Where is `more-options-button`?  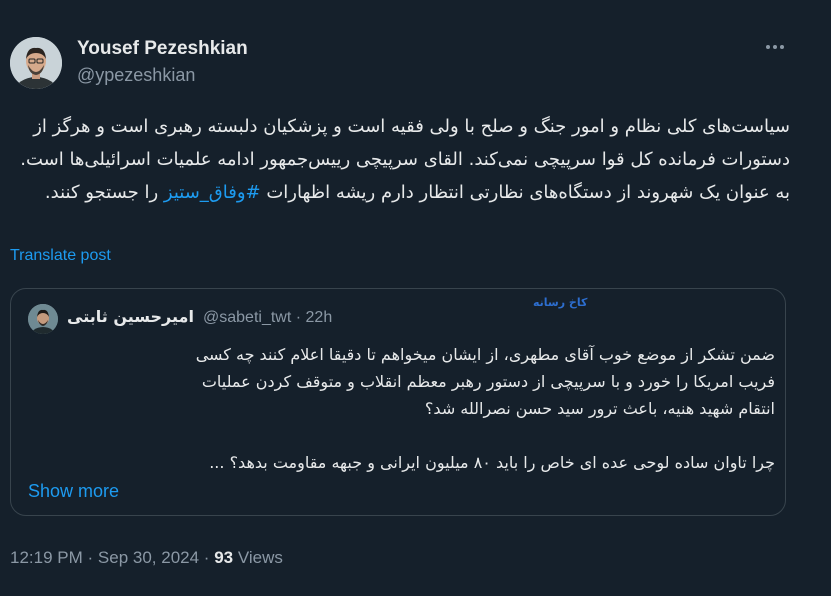
more-options-button is located at coordinates (775, 47).